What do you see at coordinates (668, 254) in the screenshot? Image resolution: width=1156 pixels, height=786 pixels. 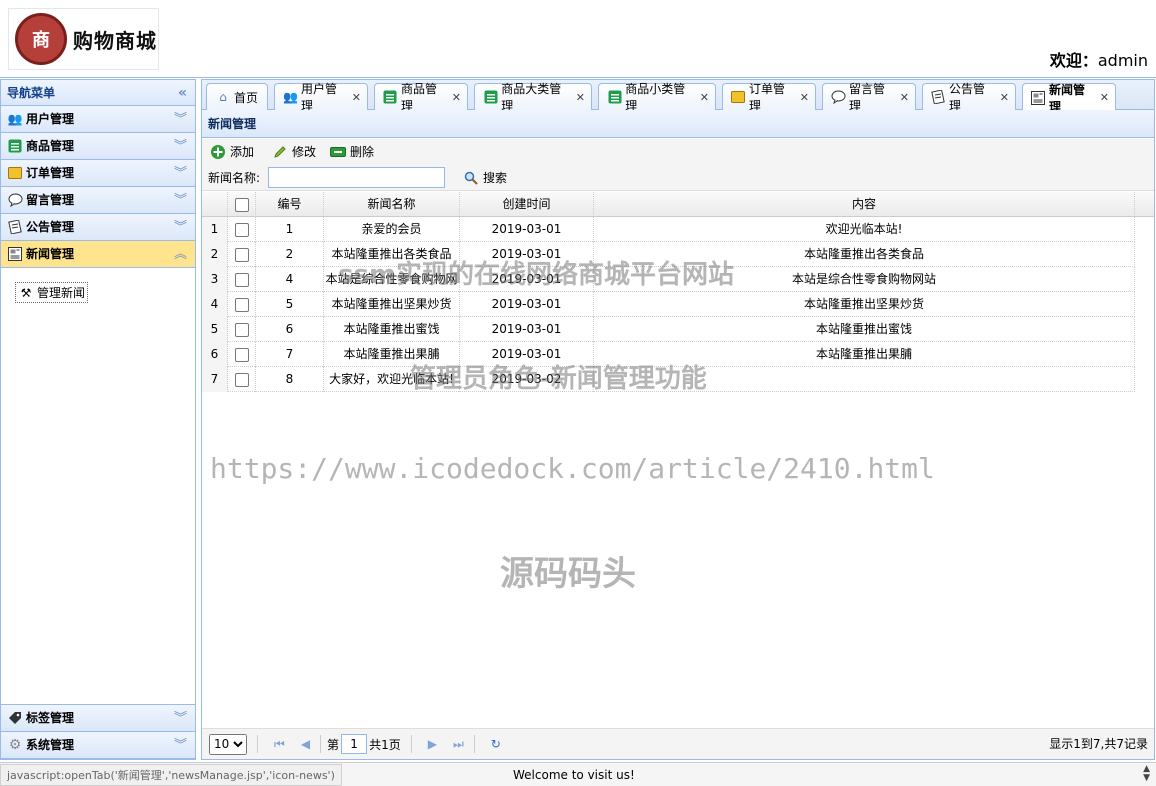 I see `table-row: 2 2 本站隆重推出各类食品 2019-03-01 本站隆重推出各类食品` at bounding box center [668, 254].